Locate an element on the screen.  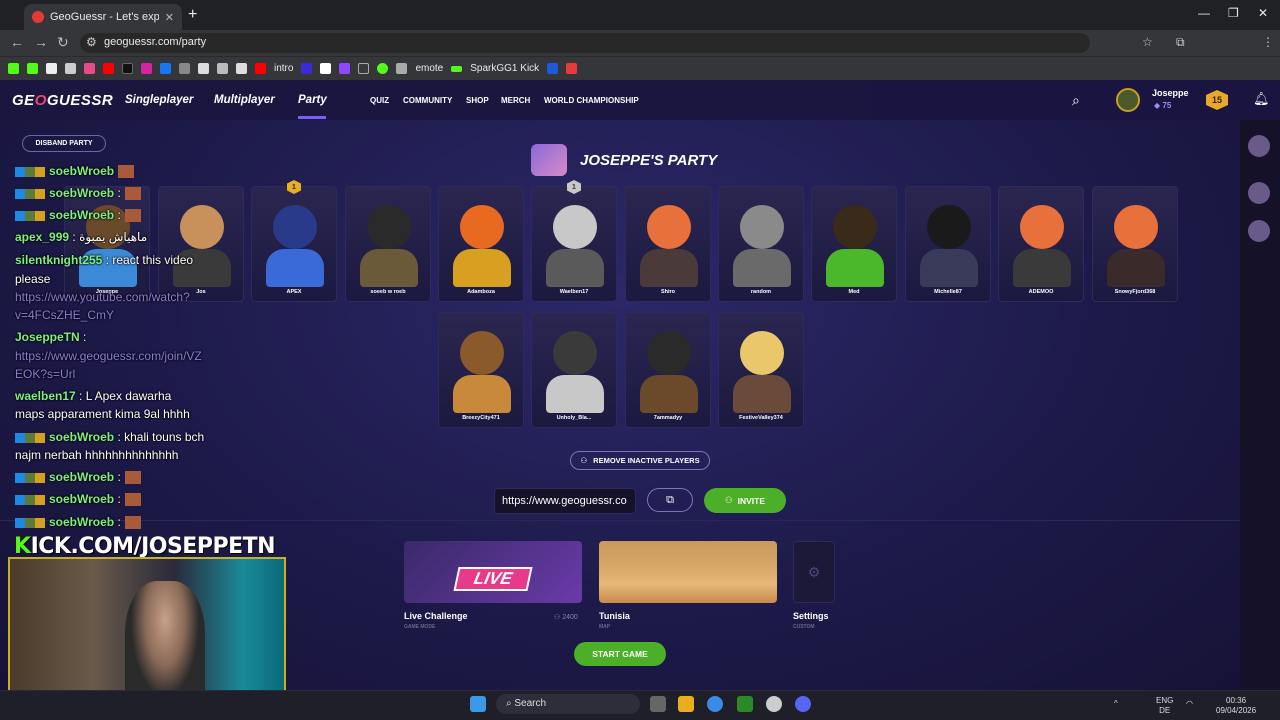
nav-quiz: QUIZ is located at coordinates (379, 100).